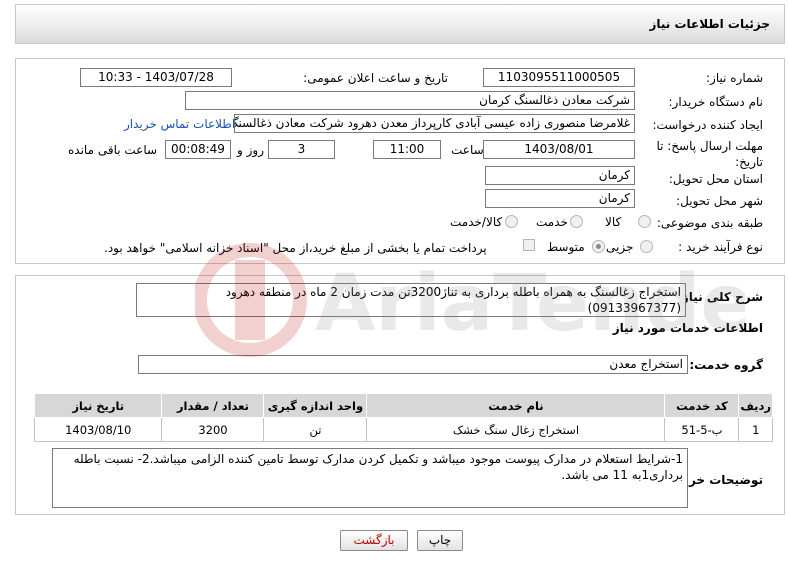 The height and width of the screenshot is (566, 789). Describe the element at coordinates (709, 24) in the screenshot. I see `page-title: جزئیات اطلاعات نیاز` at that location.